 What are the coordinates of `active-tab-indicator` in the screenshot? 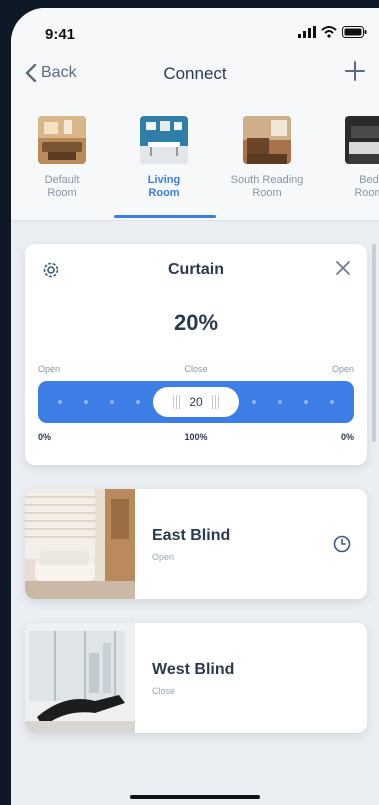 It's located at (165, 216).